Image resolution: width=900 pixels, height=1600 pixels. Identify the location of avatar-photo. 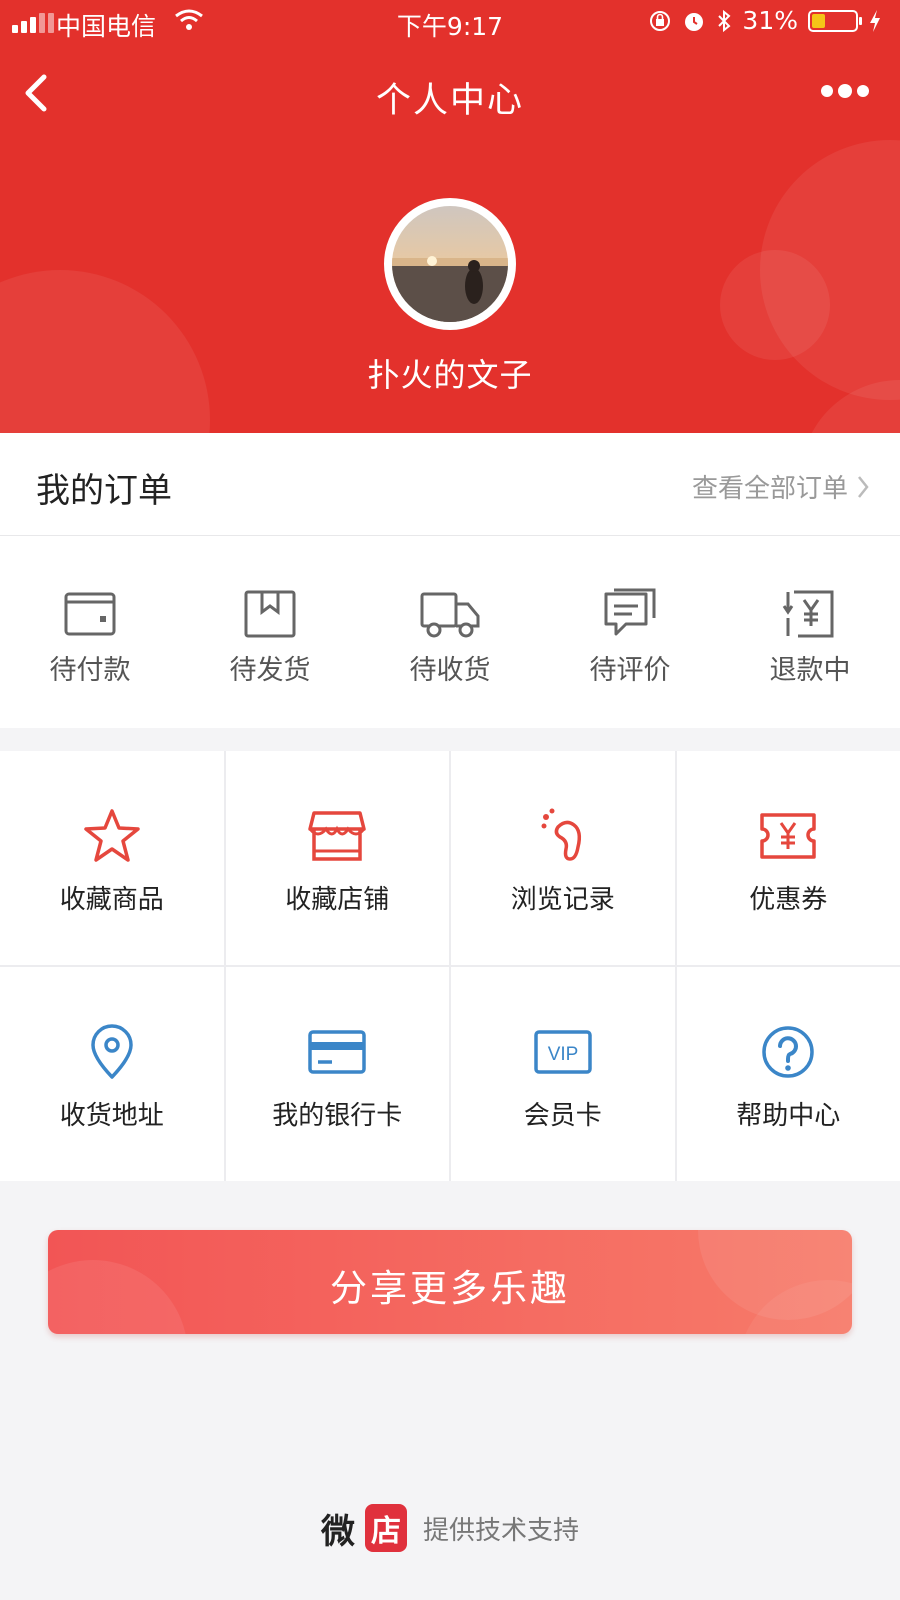
(450, 264).